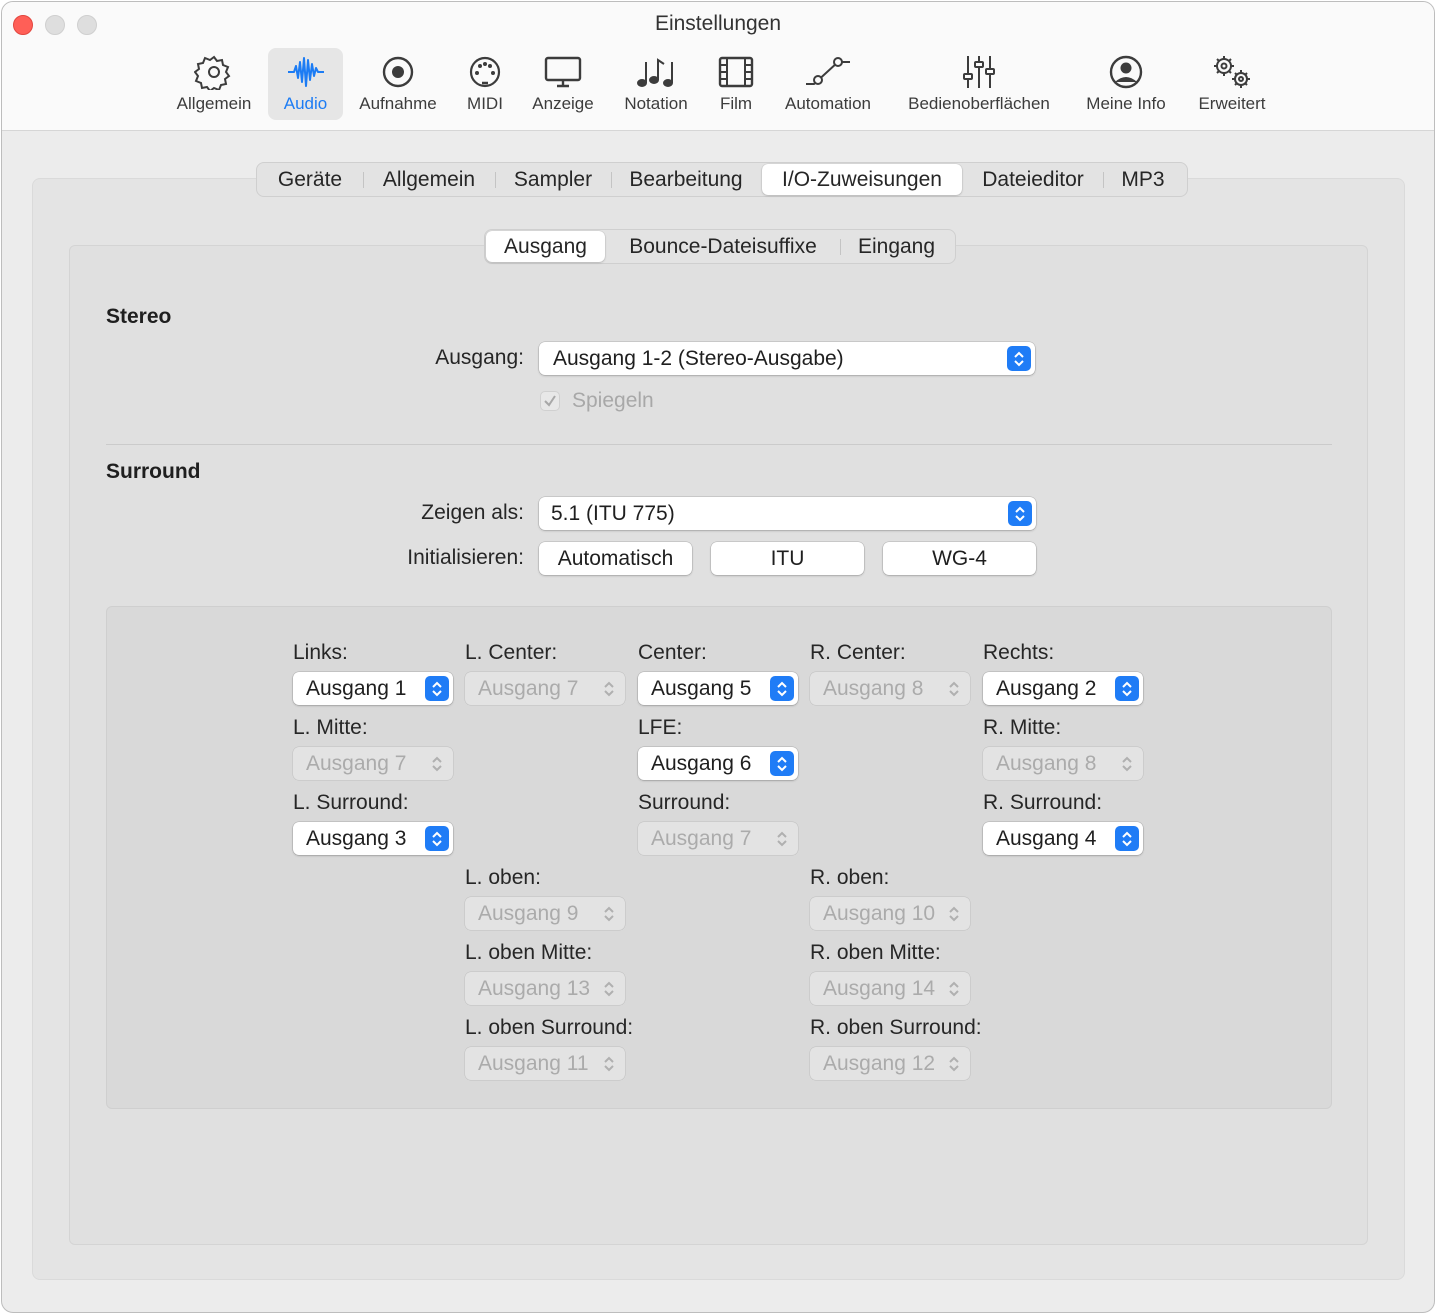 The height and width of the screenshot is (1314, 1436). What do you see at coordinates (1046, 688) in the screenshot?
I see `popup-value: Ausgang 2` at bounding box center [1046, 688].